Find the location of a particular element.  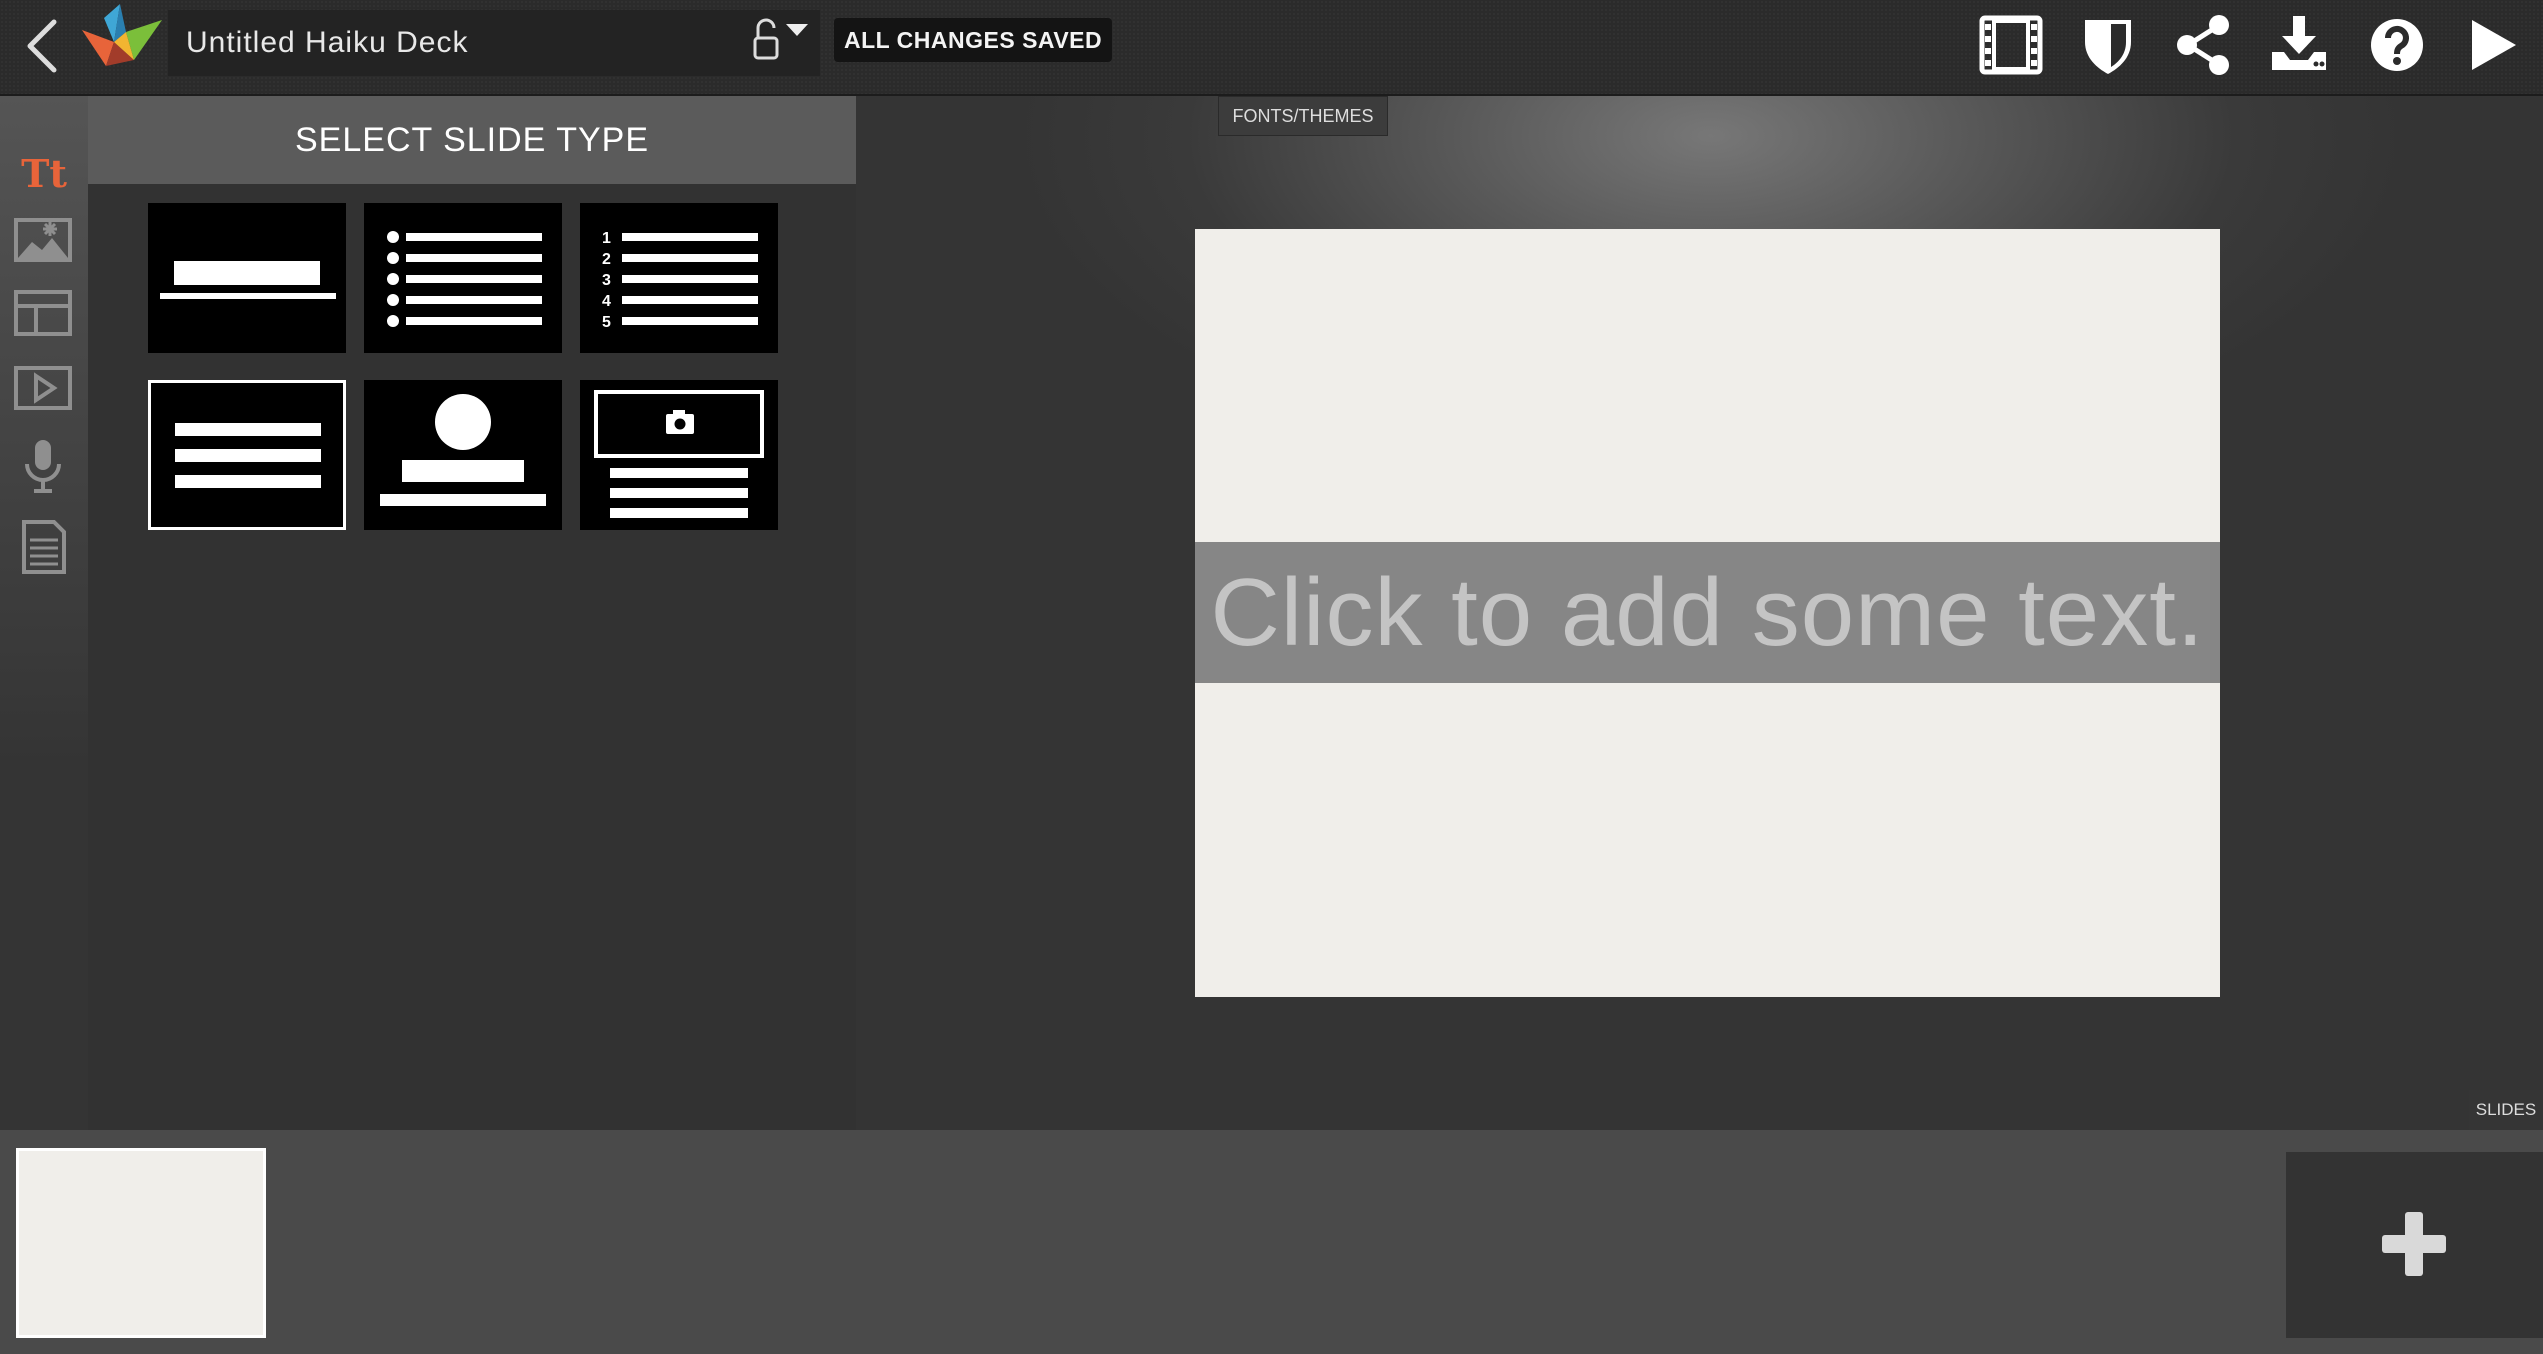

privacy-lock-dropdown is located at coordinates (783, 40).